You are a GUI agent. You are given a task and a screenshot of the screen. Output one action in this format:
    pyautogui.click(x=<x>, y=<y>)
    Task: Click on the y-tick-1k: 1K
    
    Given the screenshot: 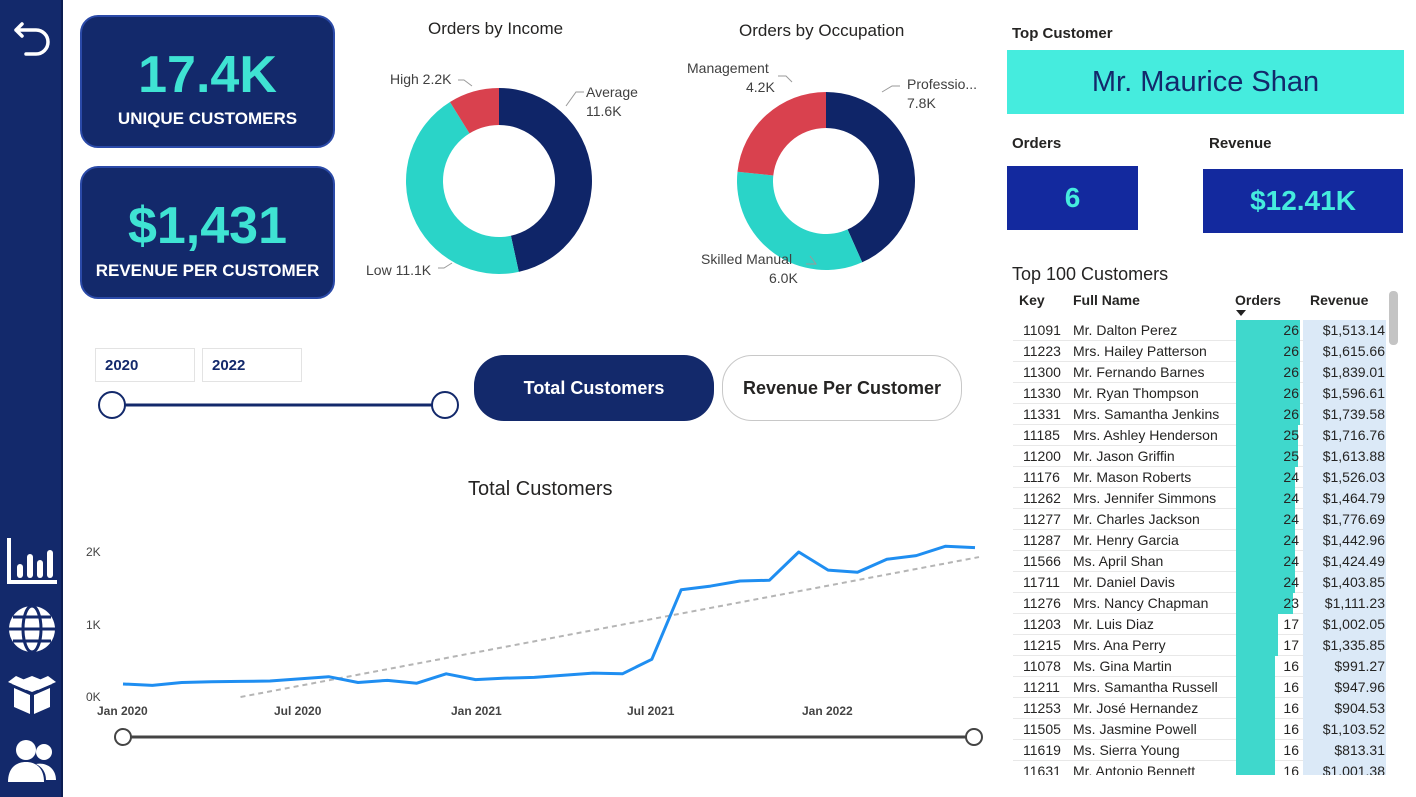 What is the action you would take?
    pyautogui.click(x=93, y=625)
    